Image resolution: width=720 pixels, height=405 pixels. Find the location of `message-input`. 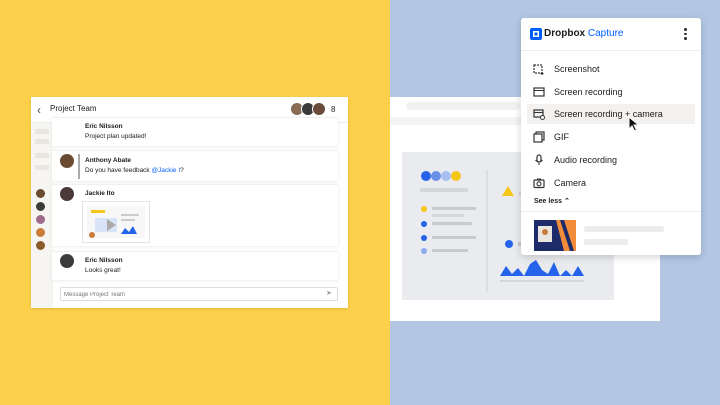

message-input is located at coordinates (189, 294).